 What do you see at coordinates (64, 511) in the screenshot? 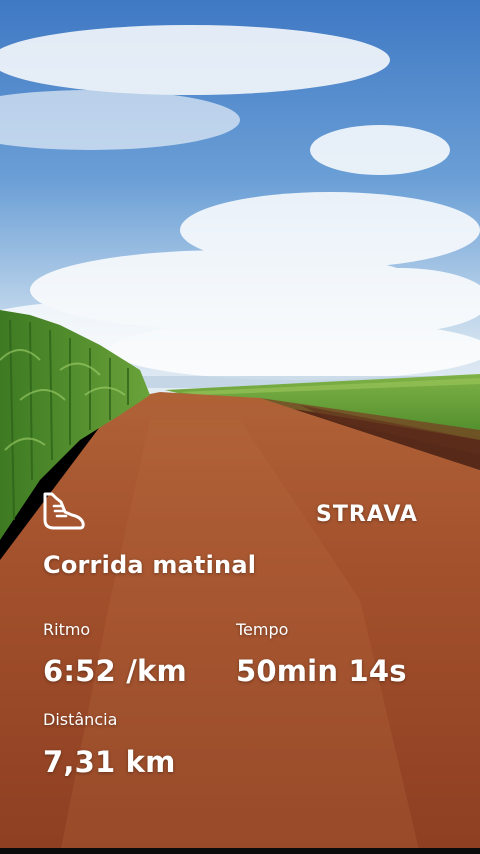
I see `running-shoe-icon` at bounding box center [64, 511].